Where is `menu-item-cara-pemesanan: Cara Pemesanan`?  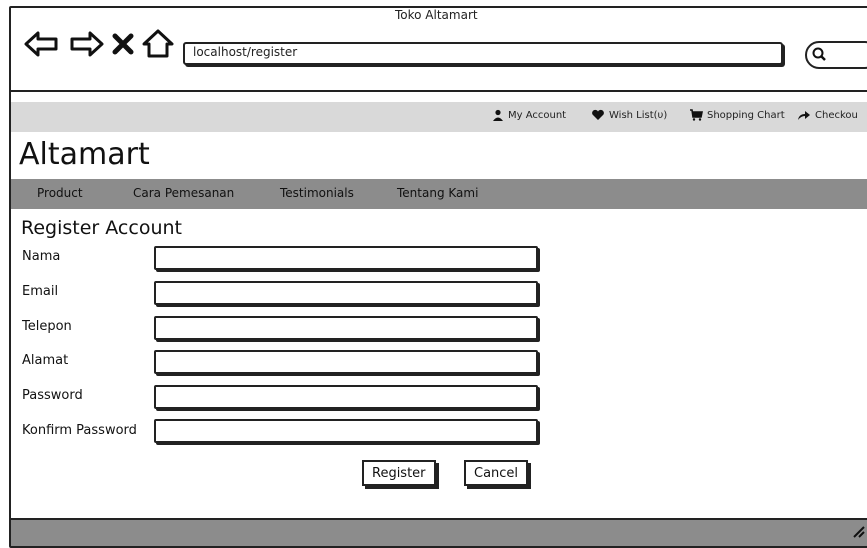
menu-item-cara-pemesanan: Cara Pemesanan is located at coordinates (183, 193).